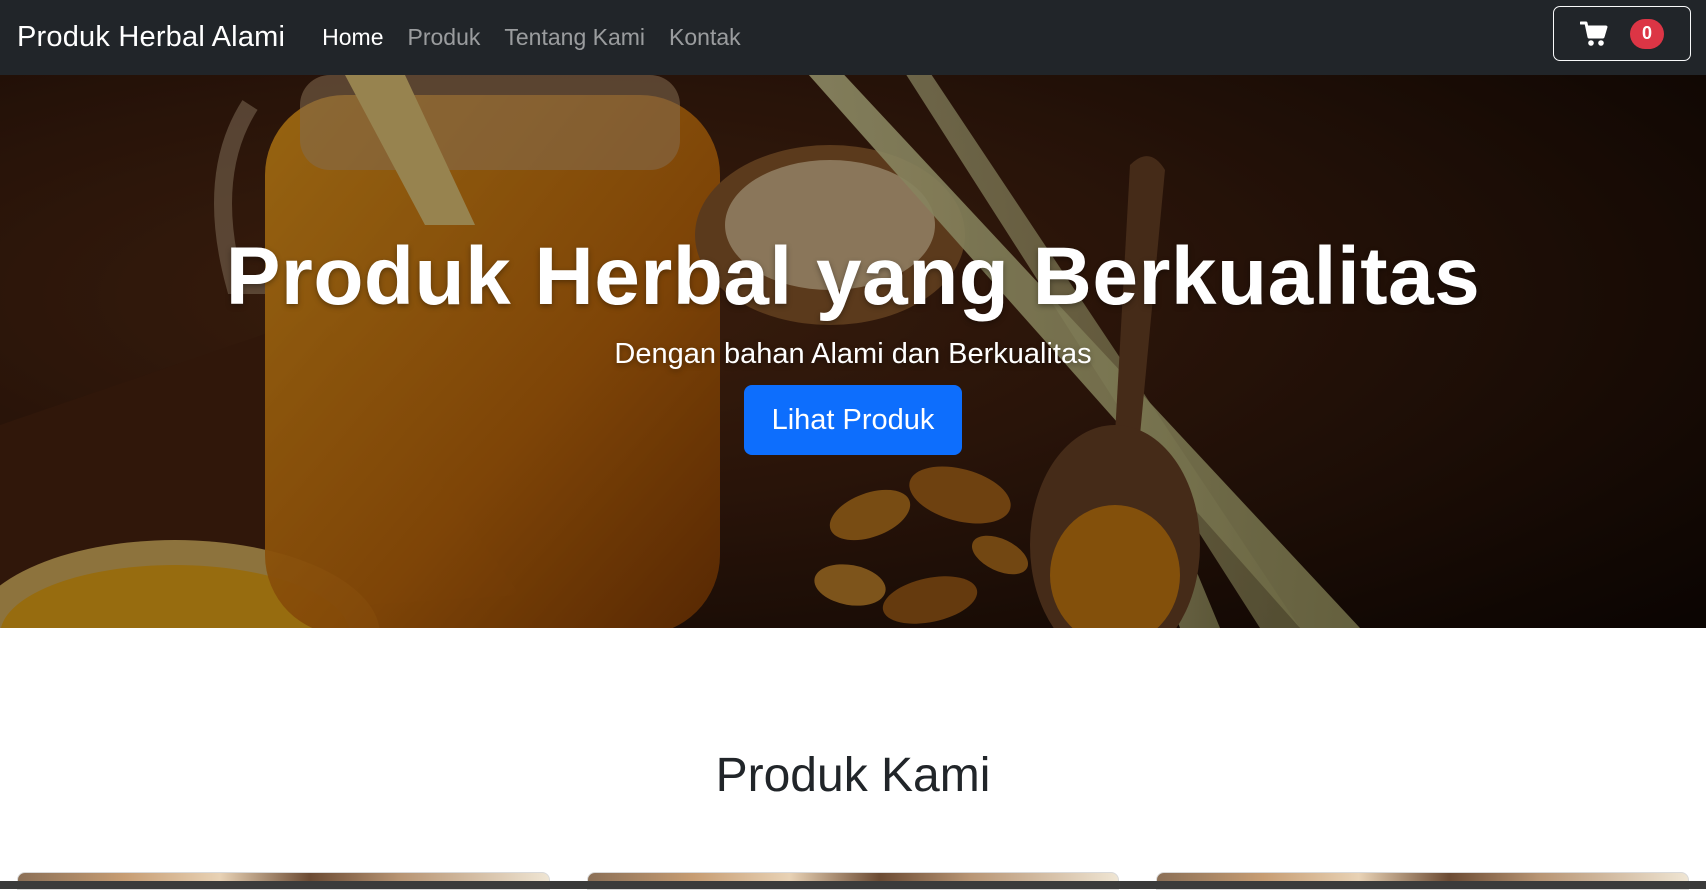  Describe the element at coordinates (853, 885) in the screenshot. I see `window-bottom-edge` at that location.